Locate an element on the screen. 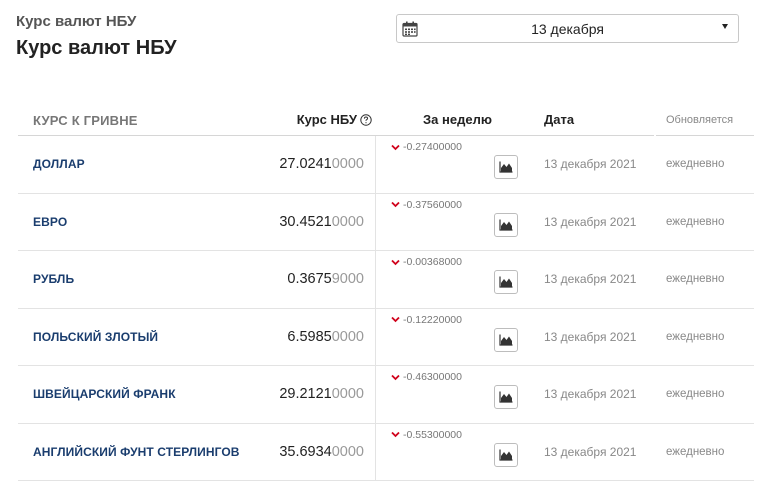  weekly-change-value: -0.46300000 is located at coordinates (432, 377).